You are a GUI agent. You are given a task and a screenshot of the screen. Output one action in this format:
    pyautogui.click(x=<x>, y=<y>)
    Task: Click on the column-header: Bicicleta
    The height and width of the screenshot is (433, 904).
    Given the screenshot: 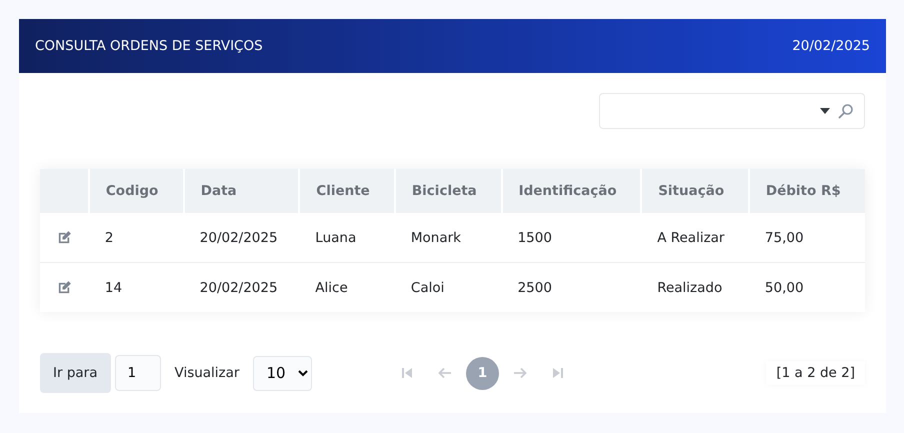 What is the action you would take?
    pyautogui.click(x=448, y=191)
    